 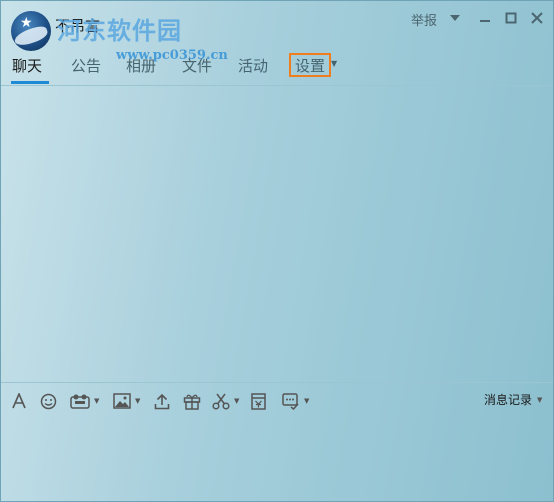 What do you see at coordinates (253, 65) in the screenshot?
I see `tab-activity: 活动` at bounding box center [253, 65].